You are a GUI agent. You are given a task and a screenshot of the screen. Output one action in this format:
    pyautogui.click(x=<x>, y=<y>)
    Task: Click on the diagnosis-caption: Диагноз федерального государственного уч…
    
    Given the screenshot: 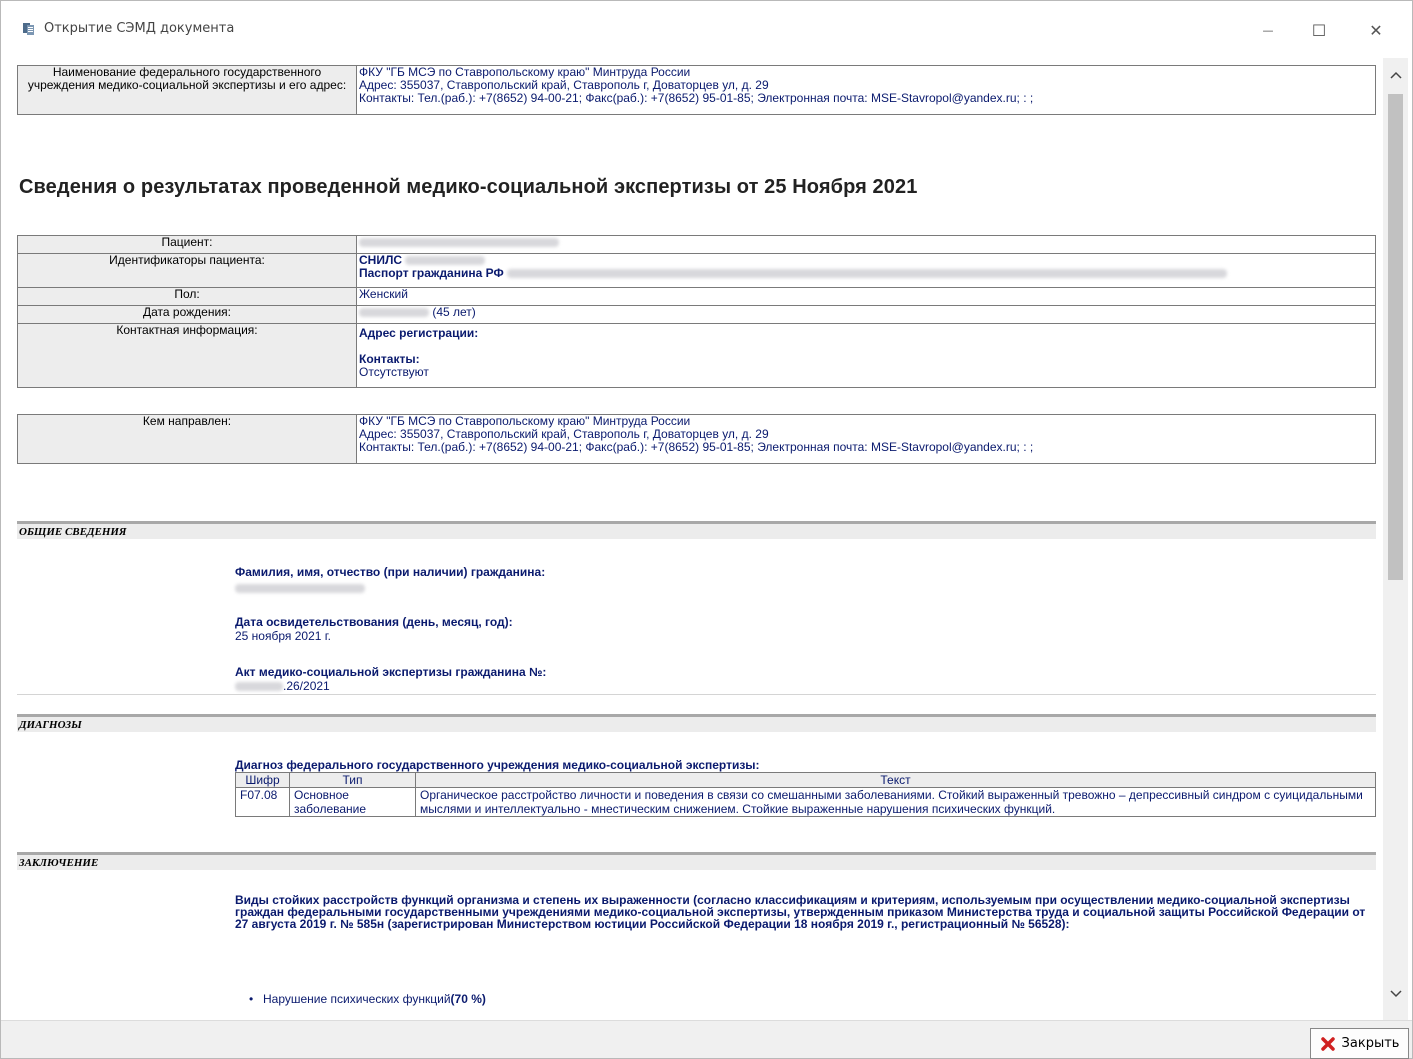 What is the action you would take?
    pyautogui.click(x=497, y=765)
    